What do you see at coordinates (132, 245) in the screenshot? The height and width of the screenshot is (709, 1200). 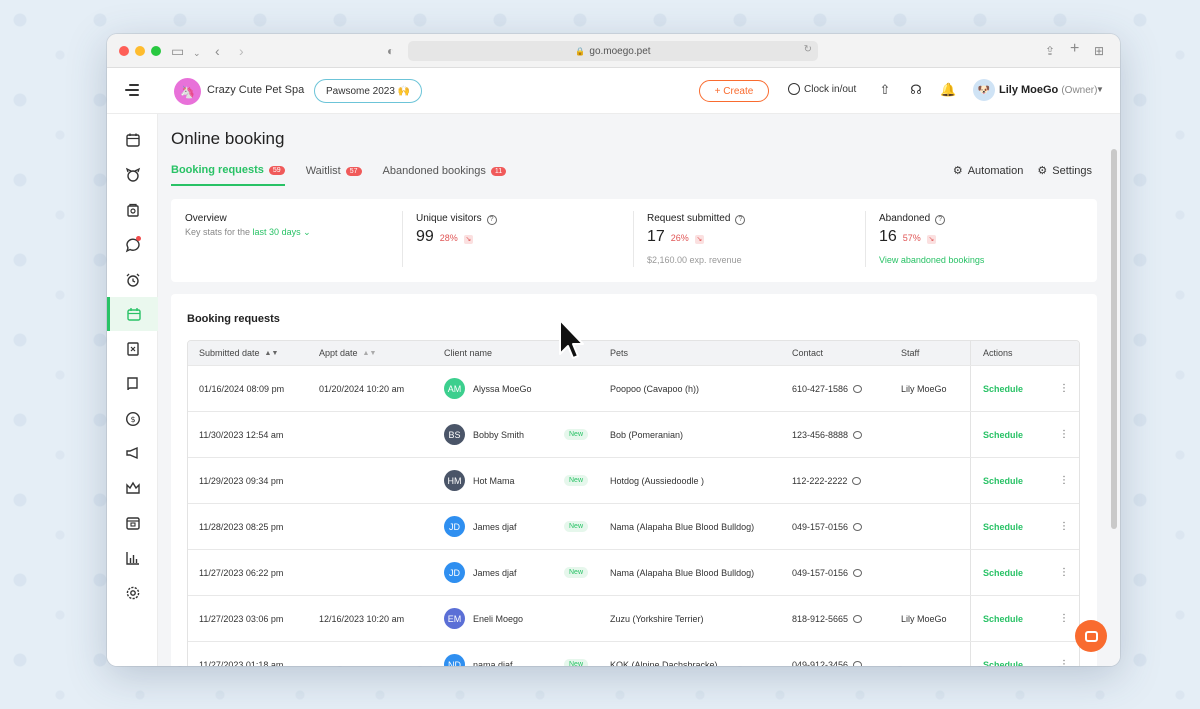 I see `sidebar-item-messages` at bounding box center [132, 245].